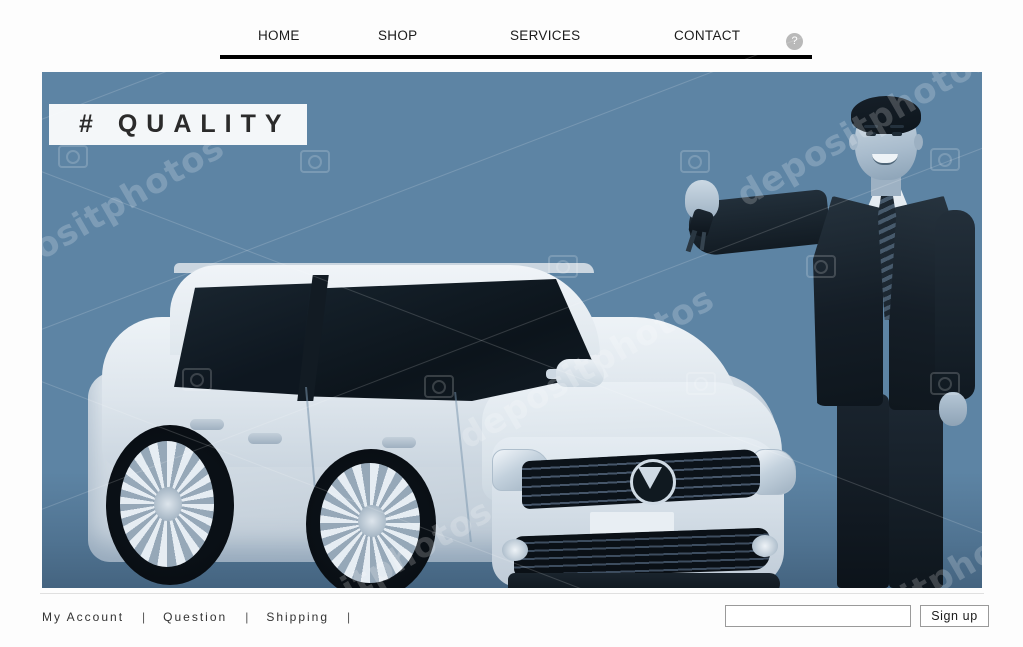  What do you see at coordinates (580, 373) in the screenshot?
I see `car-side-mirror` at bounding box center [580, 373].